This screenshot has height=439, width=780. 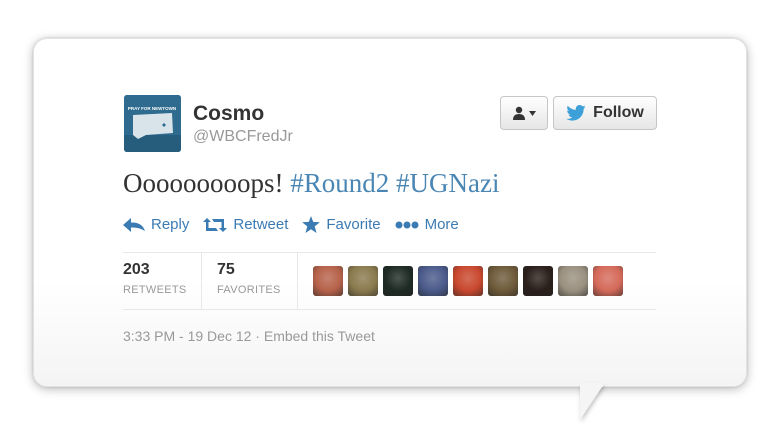 I want to click on timestamp-link: 3:33 PM - 19 Dec 12, so click(x=187, y=336).